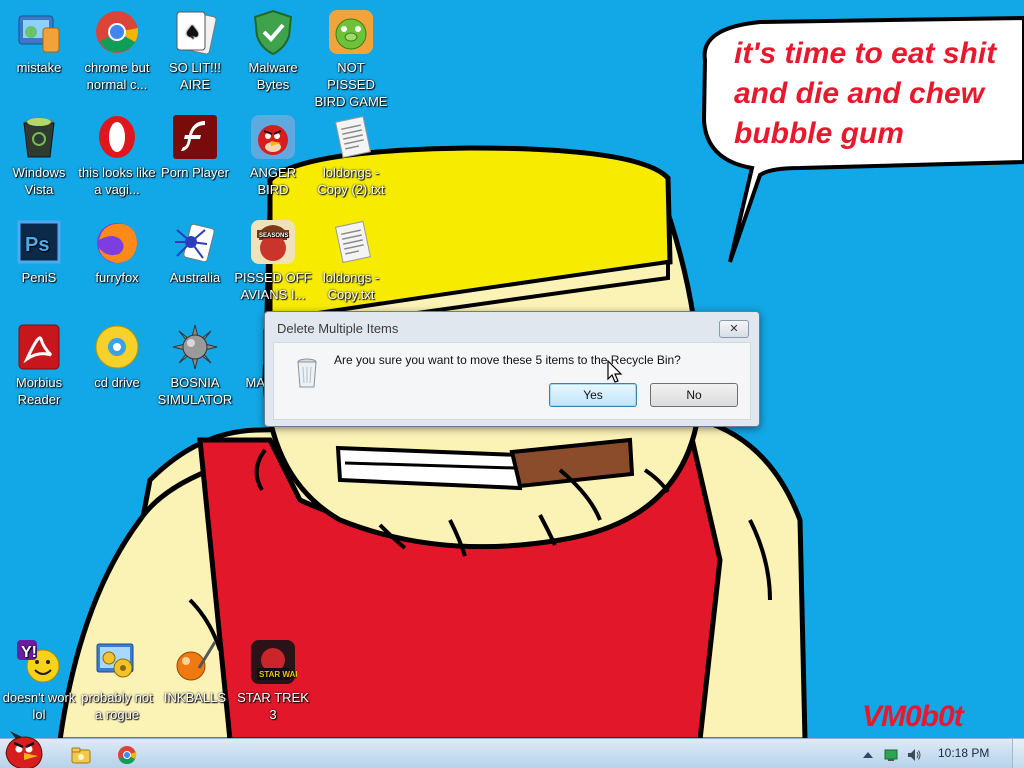 This screenshot has width=1024, height=768. I want to click on desktop-icon-inkballs: INKBALLS, so click(195, 672).